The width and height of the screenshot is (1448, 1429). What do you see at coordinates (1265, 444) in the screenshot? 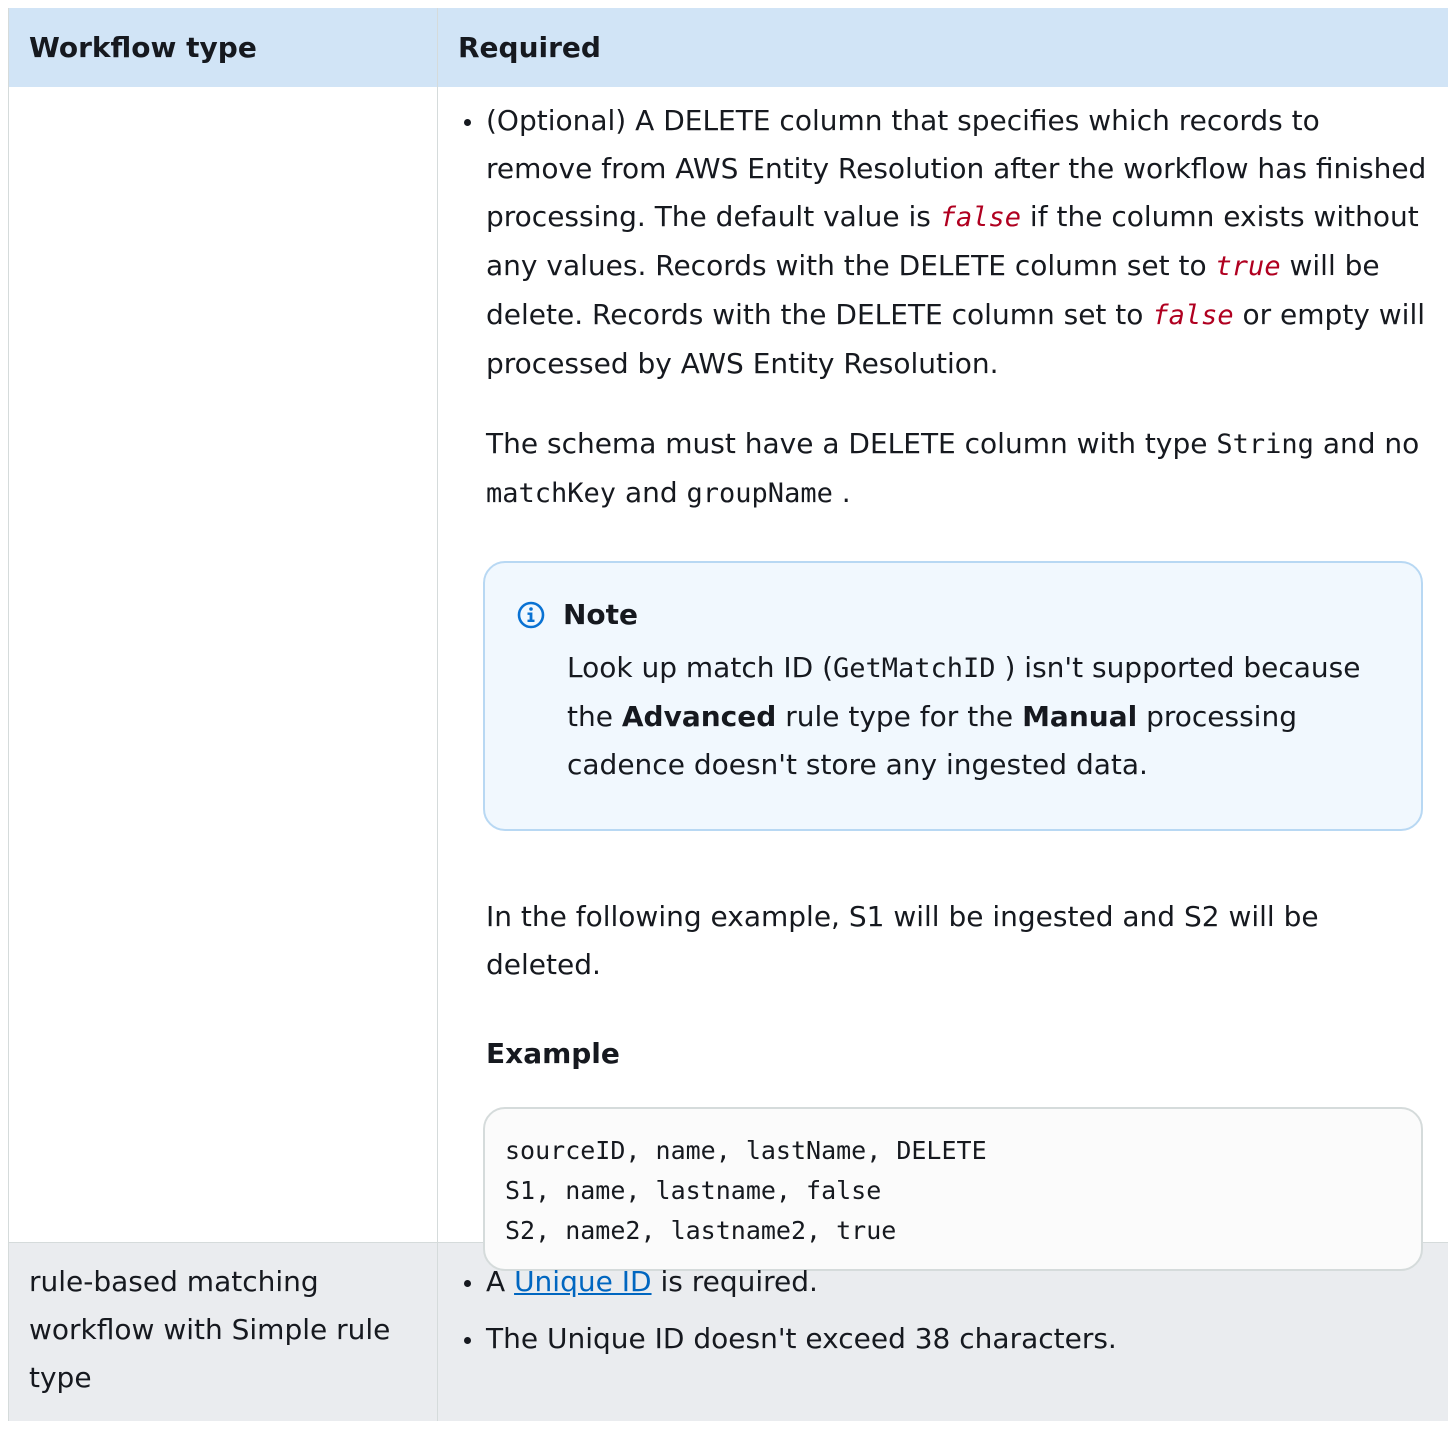
I see `code-string: String` at bounding box center [1265, 444].